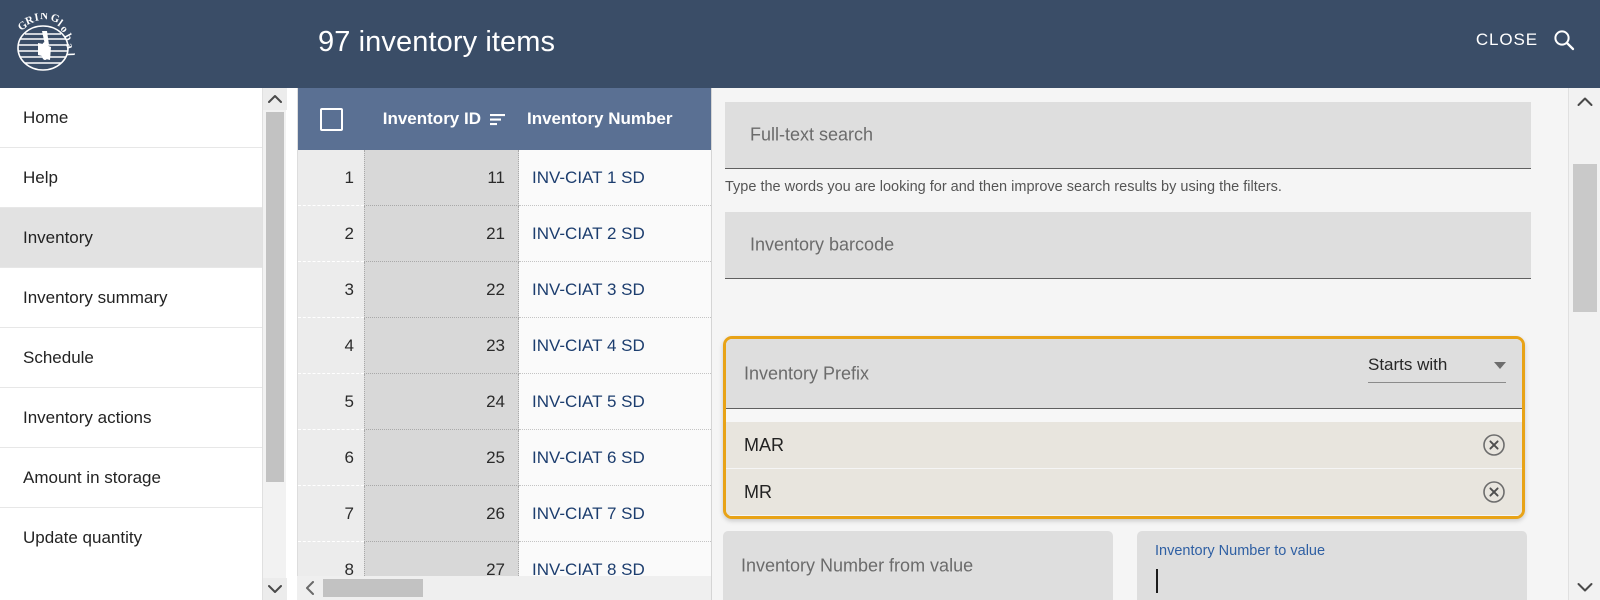  Describe the element at coordinates (1507, 40) in the screenshot. I see `close-button: CLOSE` at that location.